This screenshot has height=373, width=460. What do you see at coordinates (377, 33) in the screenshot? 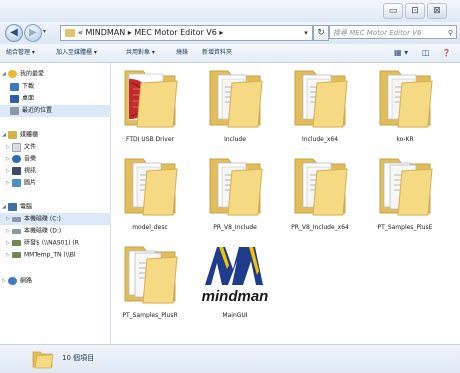
I see `search-placeholder: 搜尋 MEC Motor Editor V6` at bounding box center [377, 33].